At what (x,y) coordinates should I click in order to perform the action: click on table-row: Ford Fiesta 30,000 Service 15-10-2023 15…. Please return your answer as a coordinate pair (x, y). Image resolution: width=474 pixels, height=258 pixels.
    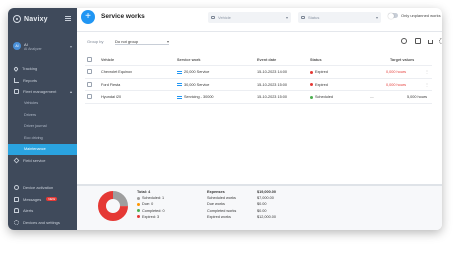
    Looking at the image, I should click on (258, 85).